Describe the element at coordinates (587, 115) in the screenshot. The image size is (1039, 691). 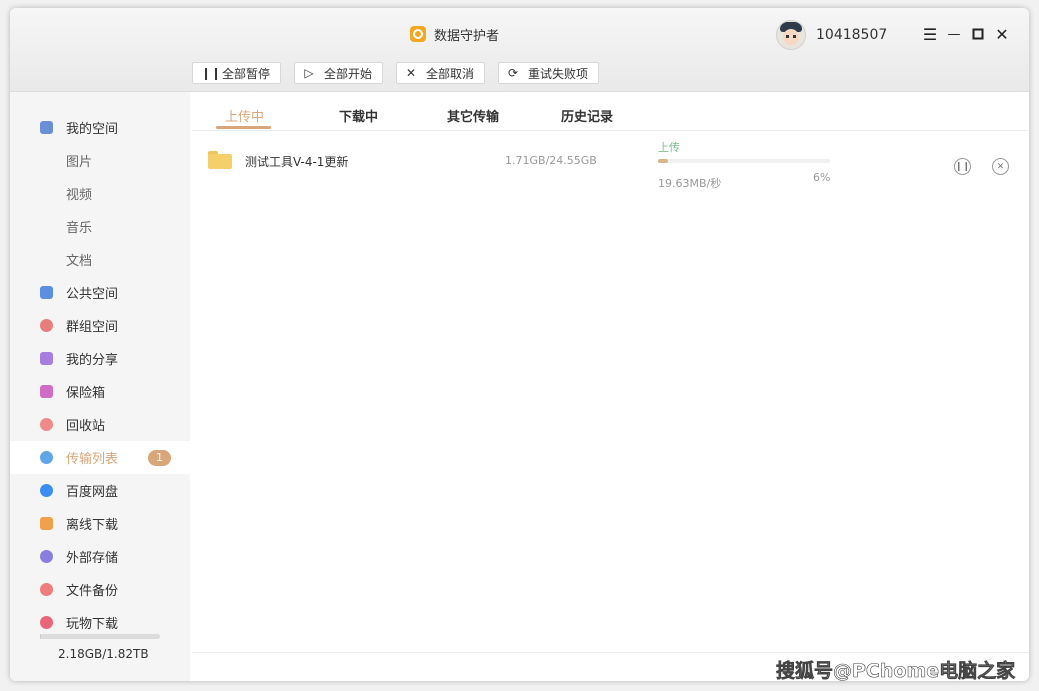
I see `tab-history: 历史记录` at that location.